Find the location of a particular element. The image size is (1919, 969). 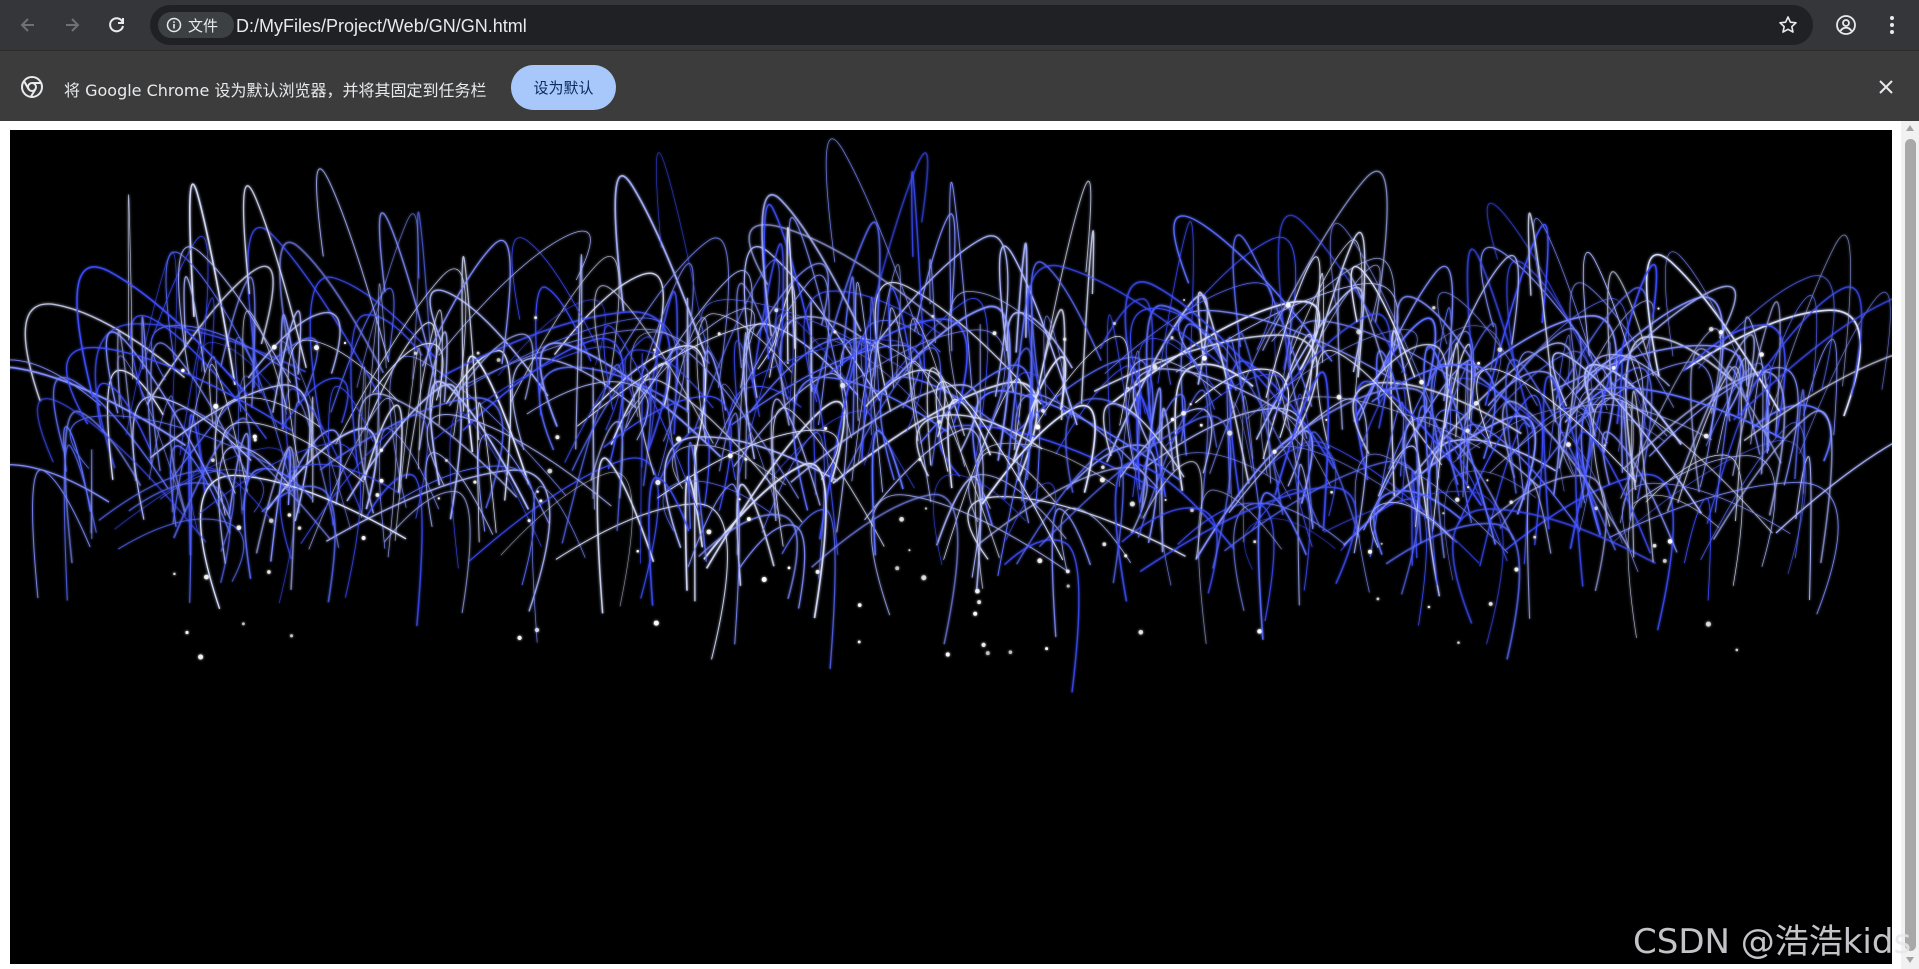

info-icon is located at coordinates (174, 25).